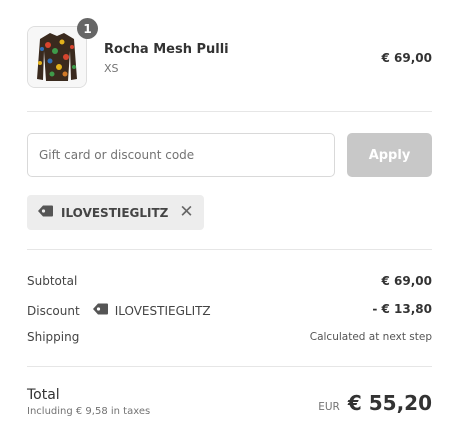 The height and width of the screenshot is (446, 475). I want to click on shipping-label: Shipping, so click(53, 337).